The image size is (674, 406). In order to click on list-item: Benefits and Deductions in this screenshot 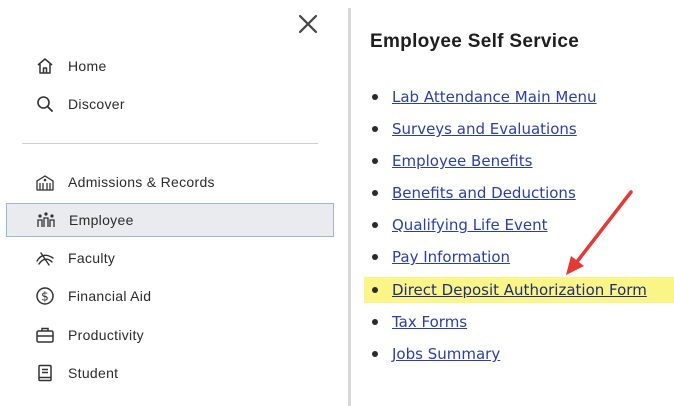, I will do `click(471, 193)`.